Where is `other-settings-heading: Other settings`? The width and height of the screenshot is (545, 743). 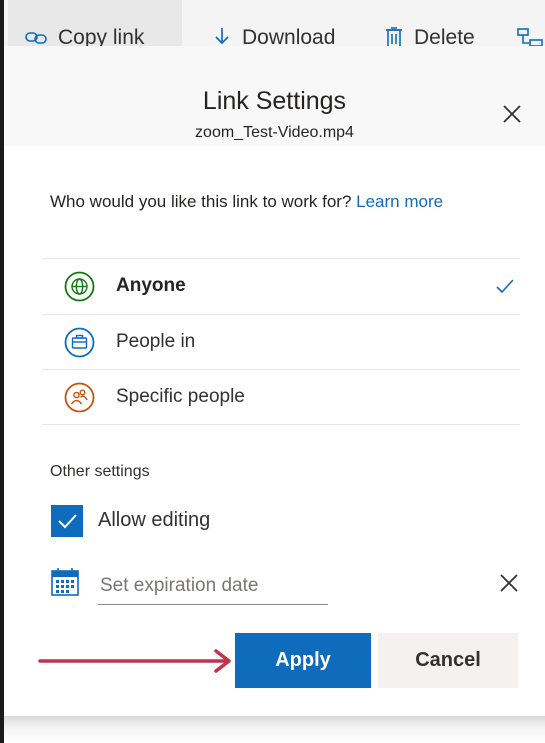 other-settings-heading: Other settings is located at coordinates (100, 471).